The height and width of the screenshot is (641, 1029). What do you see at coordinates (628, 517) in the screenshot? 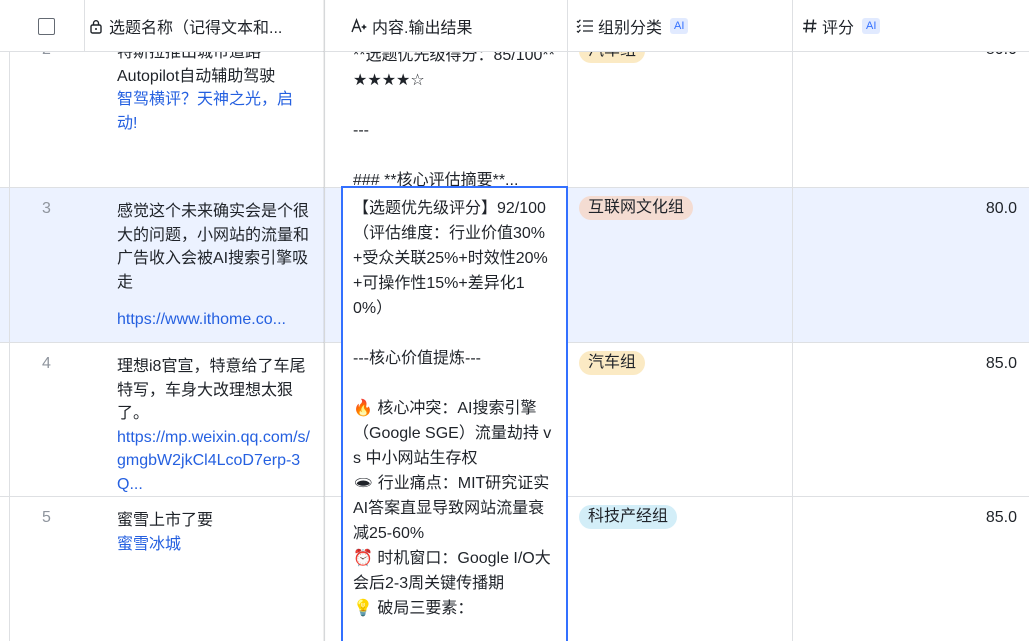
I see `group-tag: 科技产经组` at bounding box center [628, 517].